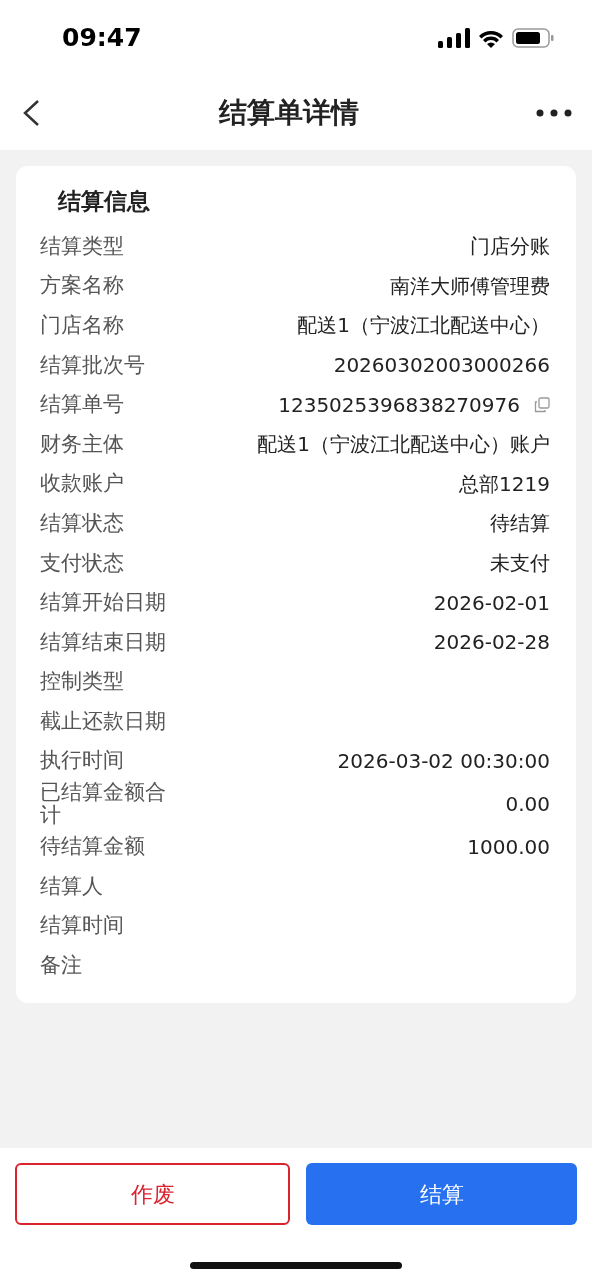 The width and height of the screenshot is (592, 1280). Describe the element at coordinates (554, 113) in the screenshot. I see `more-icon` at that location.